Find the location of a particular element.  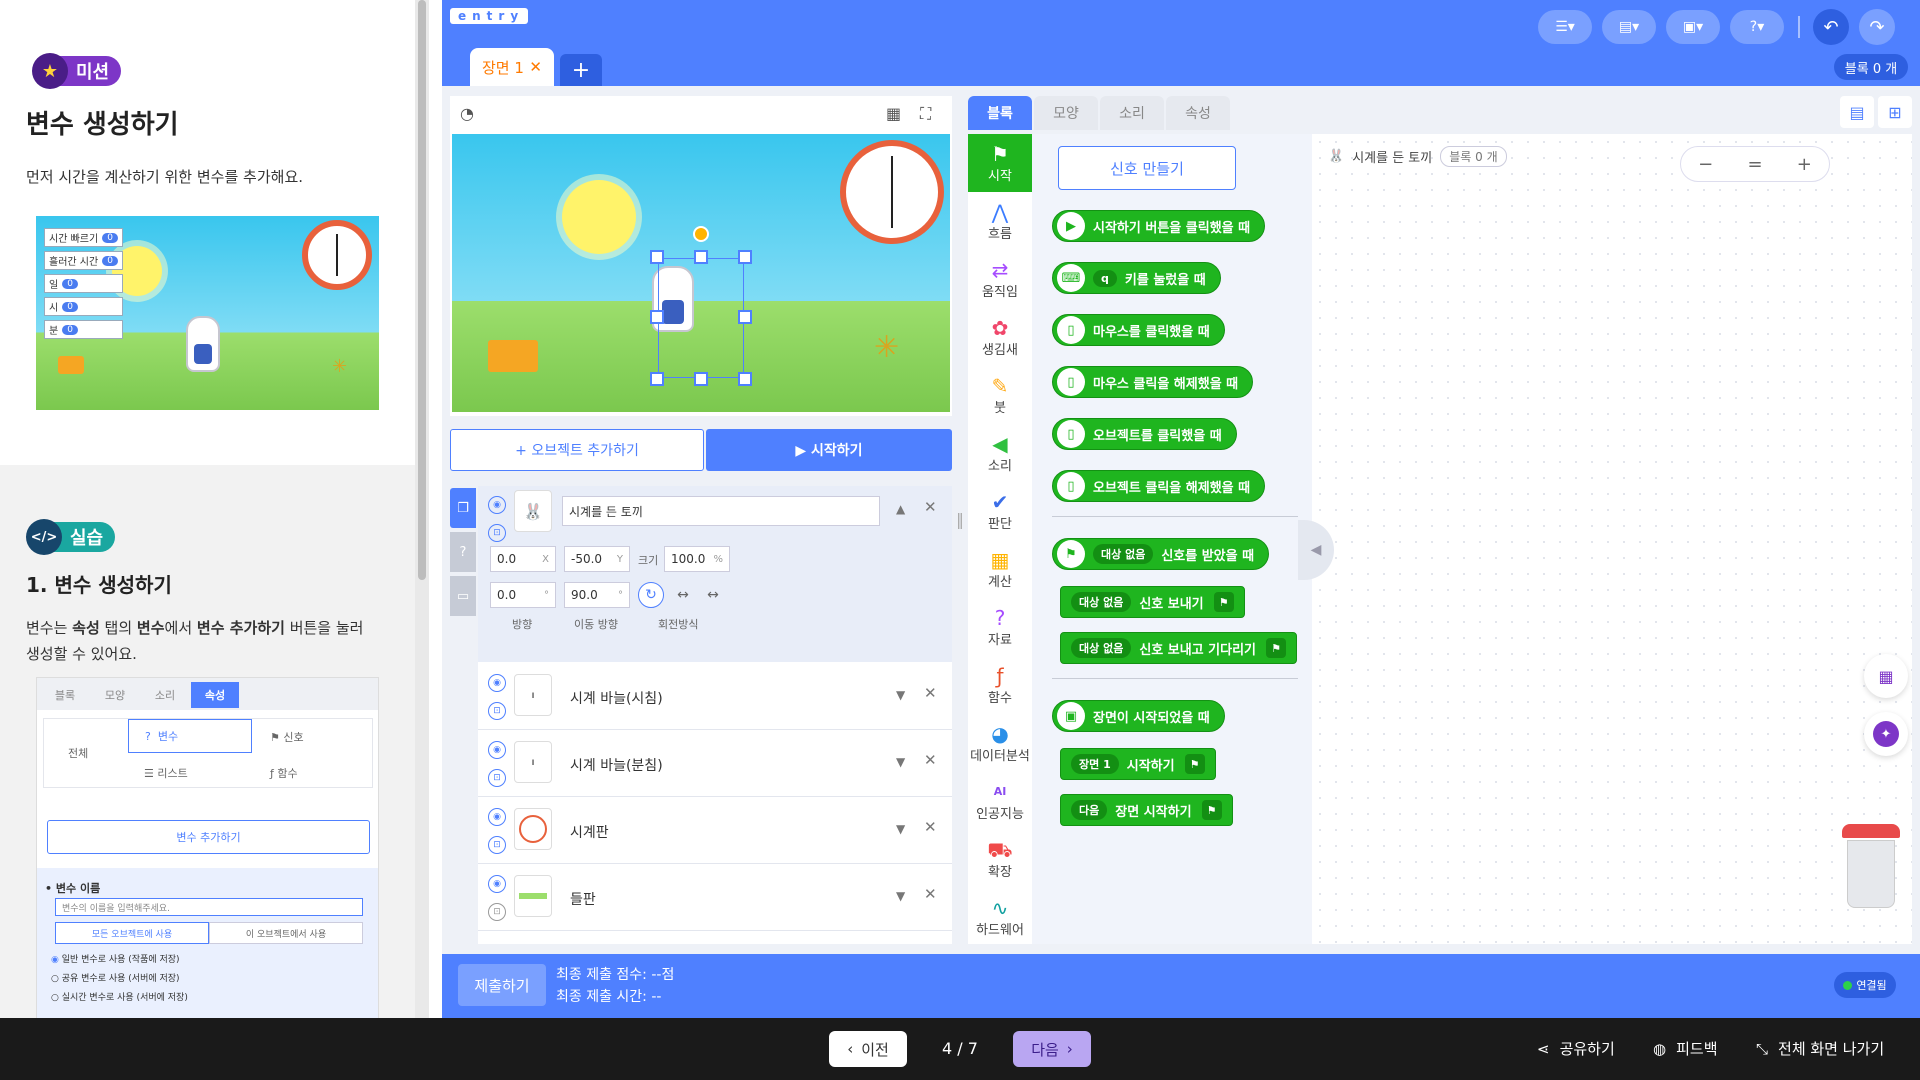

rotate-free-button: ↻ is located at coordinates (651, 595).